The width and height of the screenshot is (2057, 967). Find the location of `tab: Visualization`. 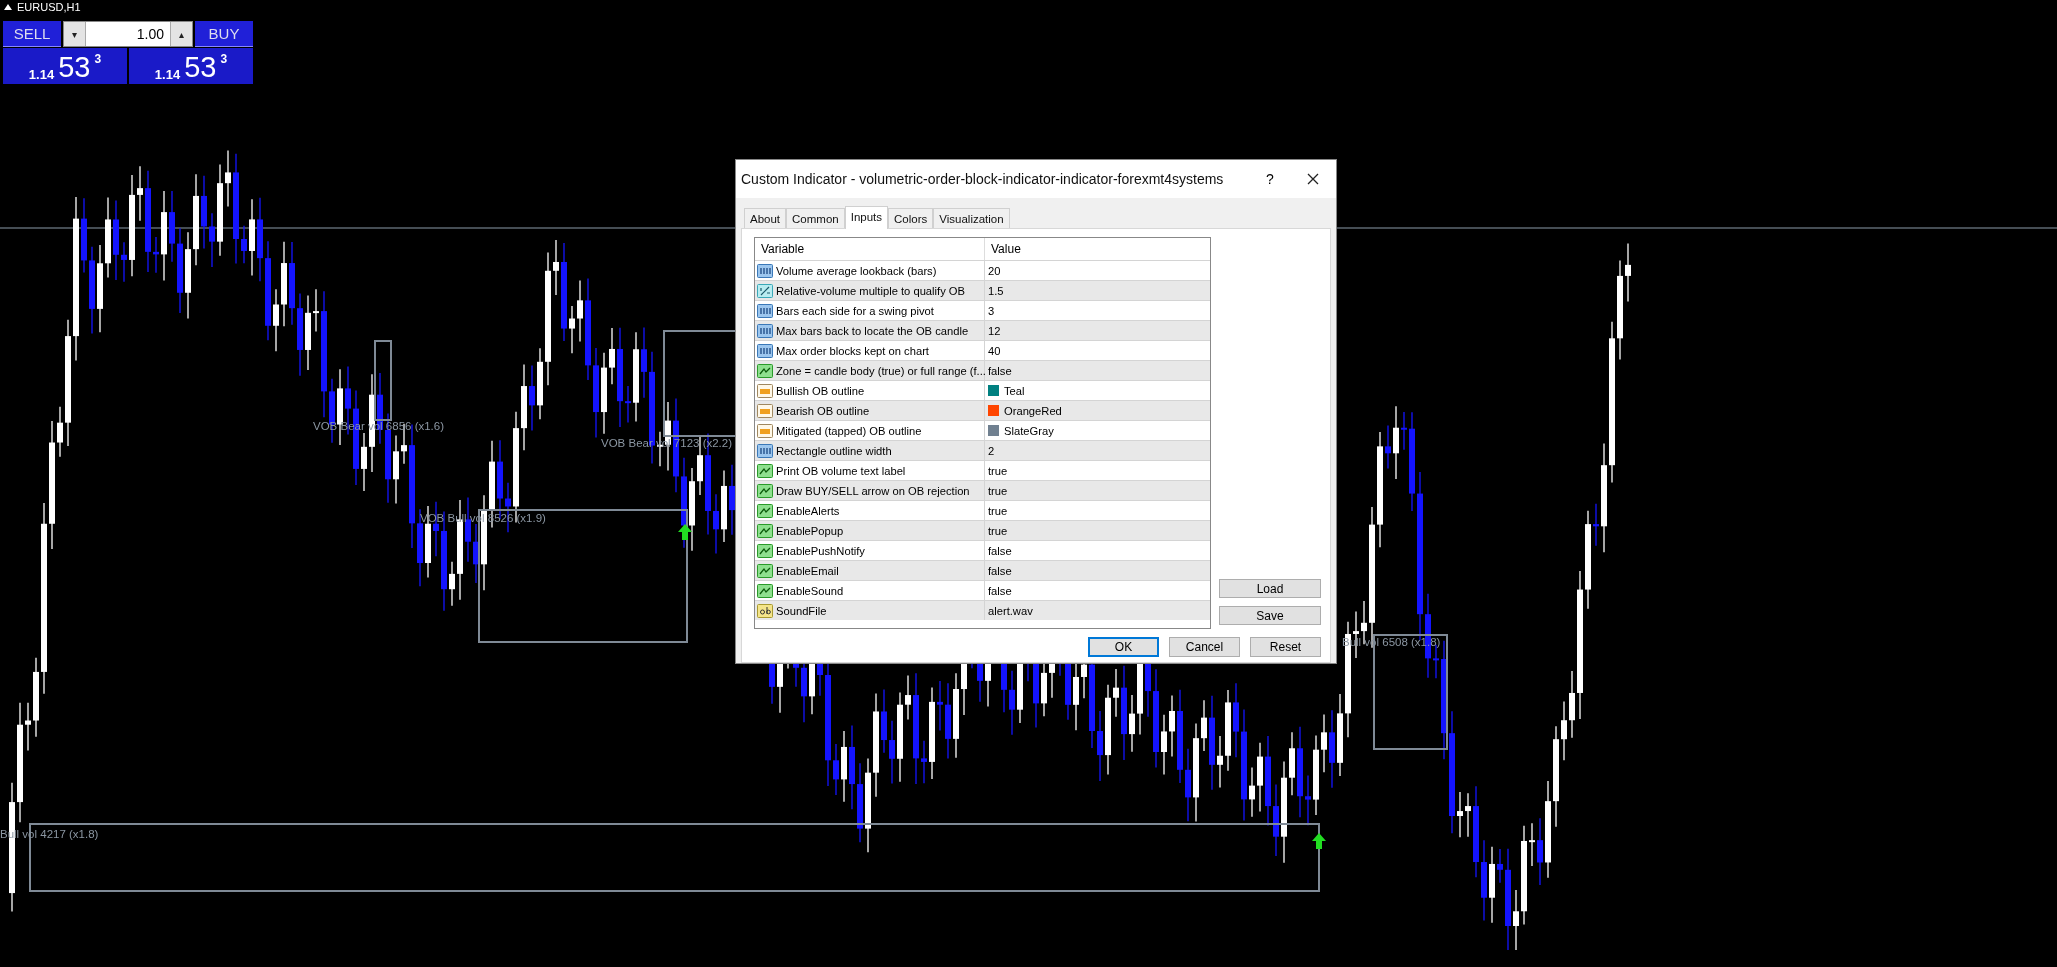

tab: Visualization is located at coordinates (971, 218).